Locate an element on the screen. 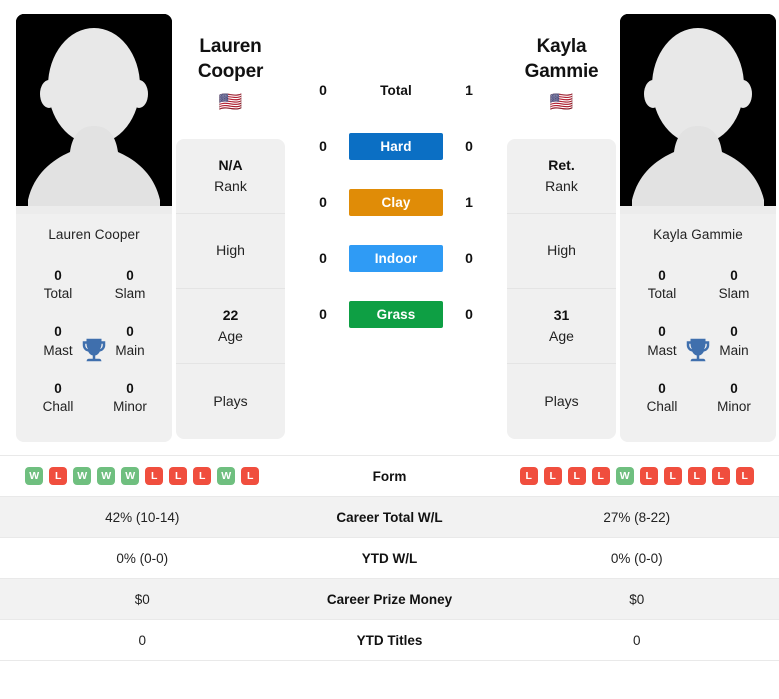 The height and width of the screenshot is (699, 779). title-main-value: 0 is located at coordinates (130, 332).